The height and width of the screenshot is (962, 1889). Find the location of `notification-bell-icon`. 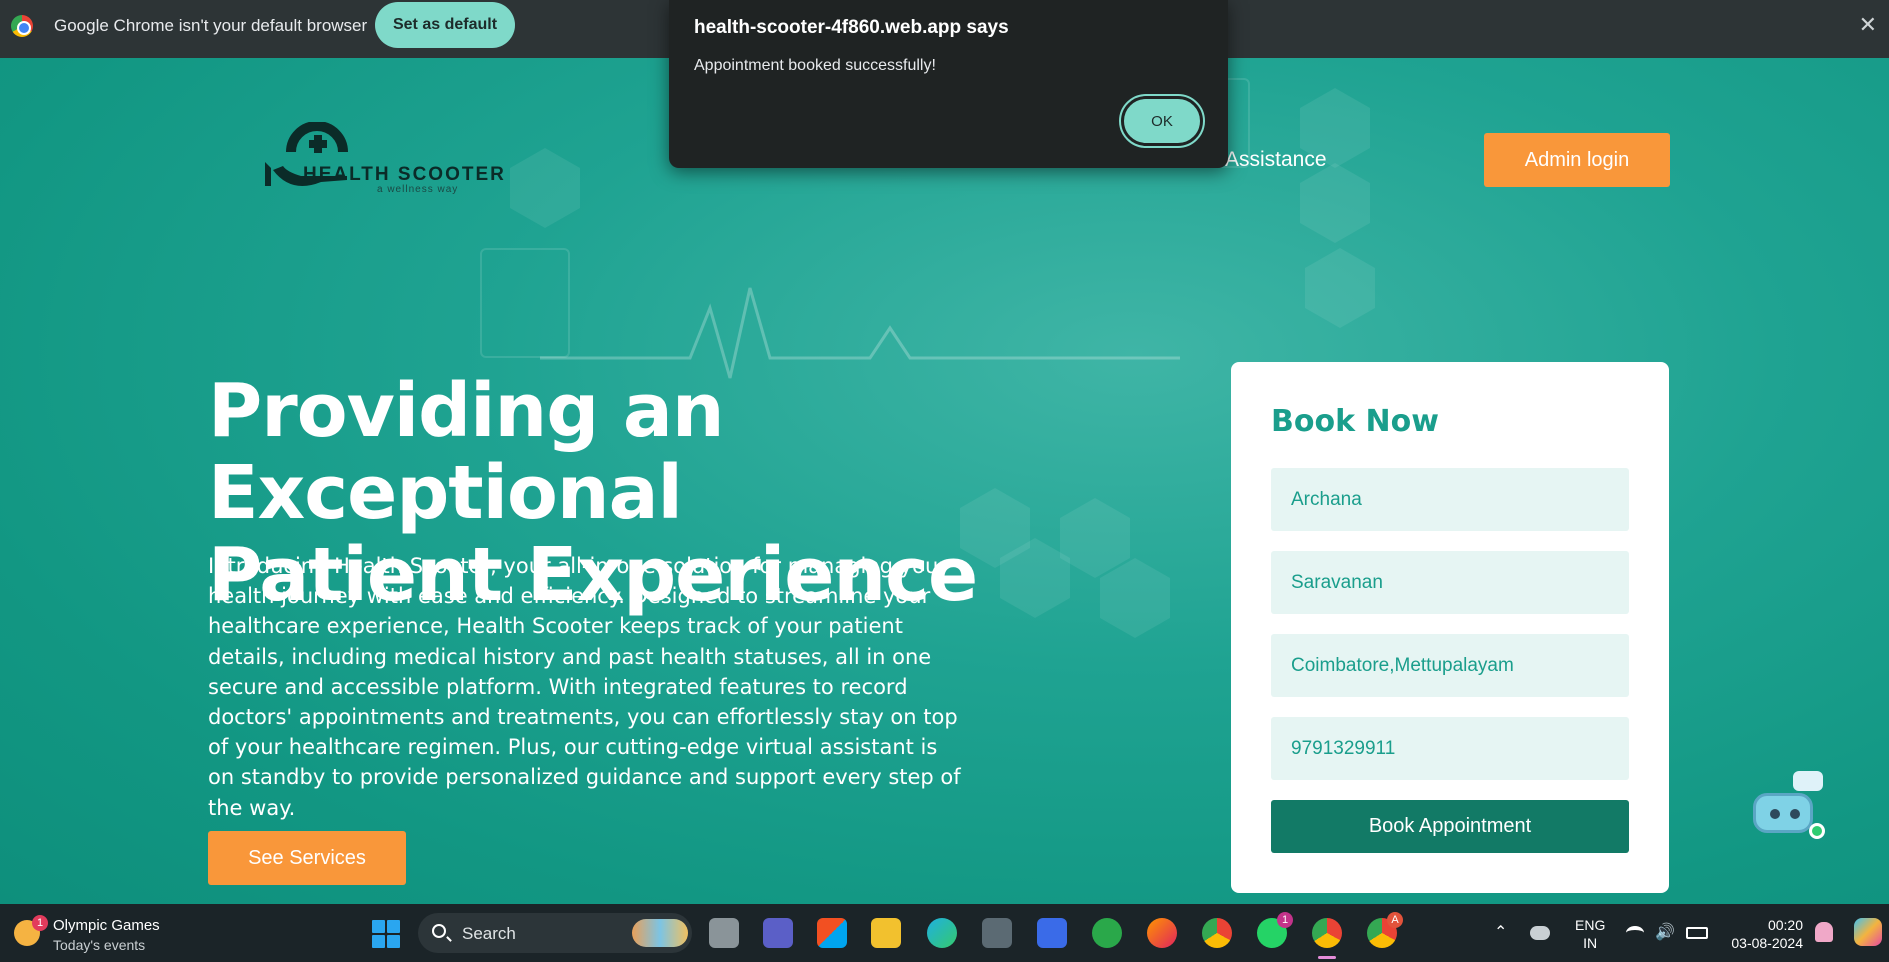

notification-bell-icon is located at coordinates (1824, 932).